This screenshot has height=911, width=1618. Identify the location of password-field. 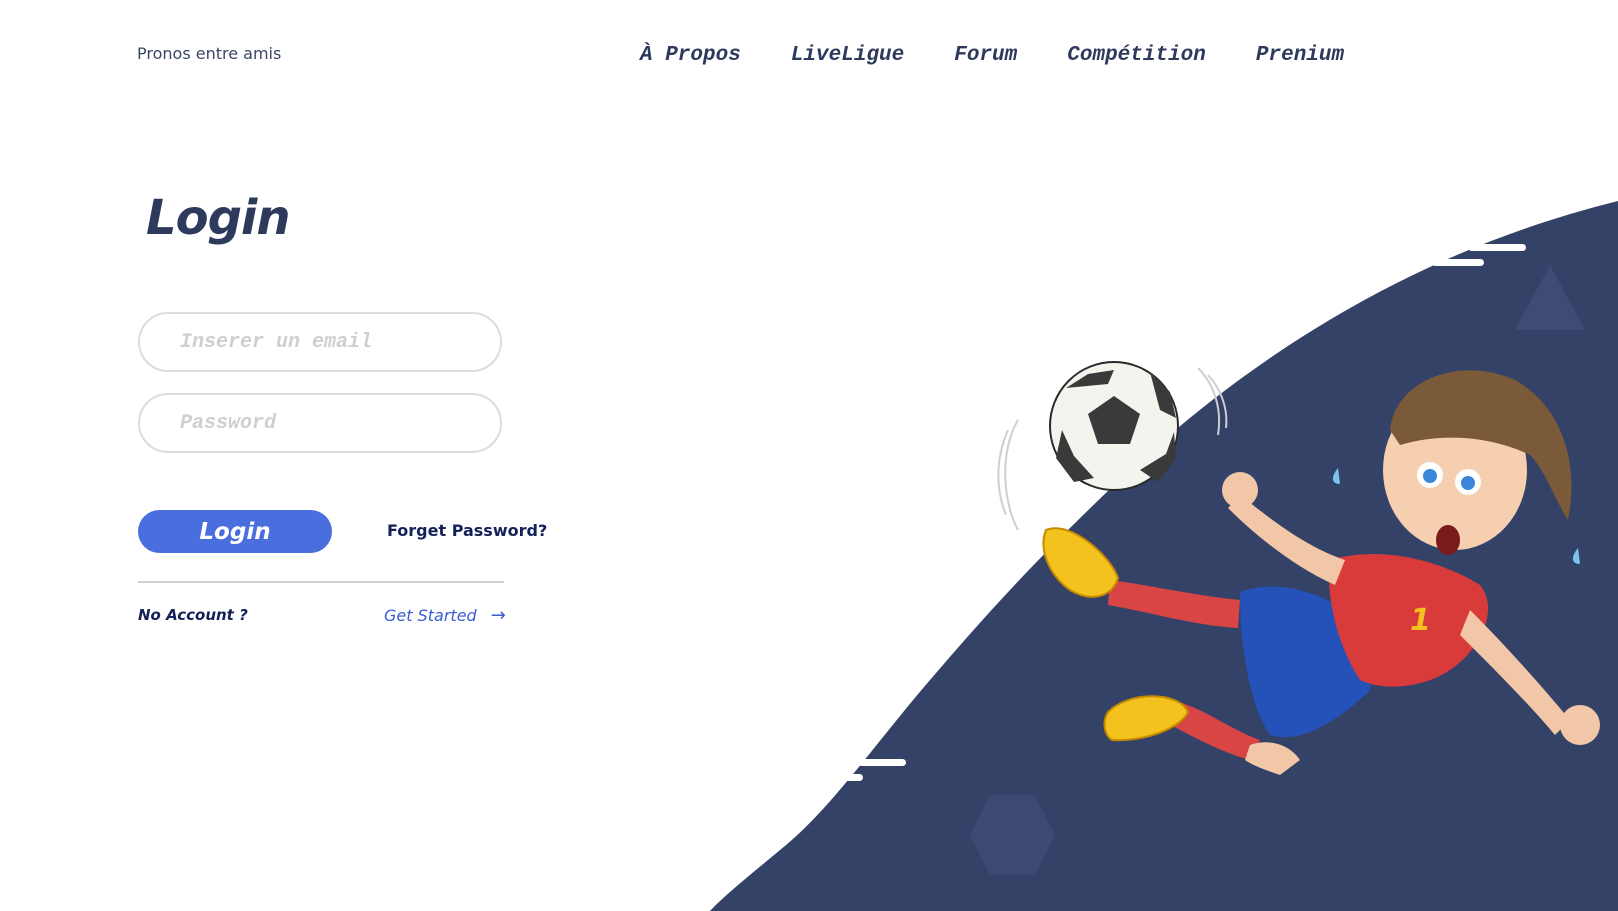
(320, 423).